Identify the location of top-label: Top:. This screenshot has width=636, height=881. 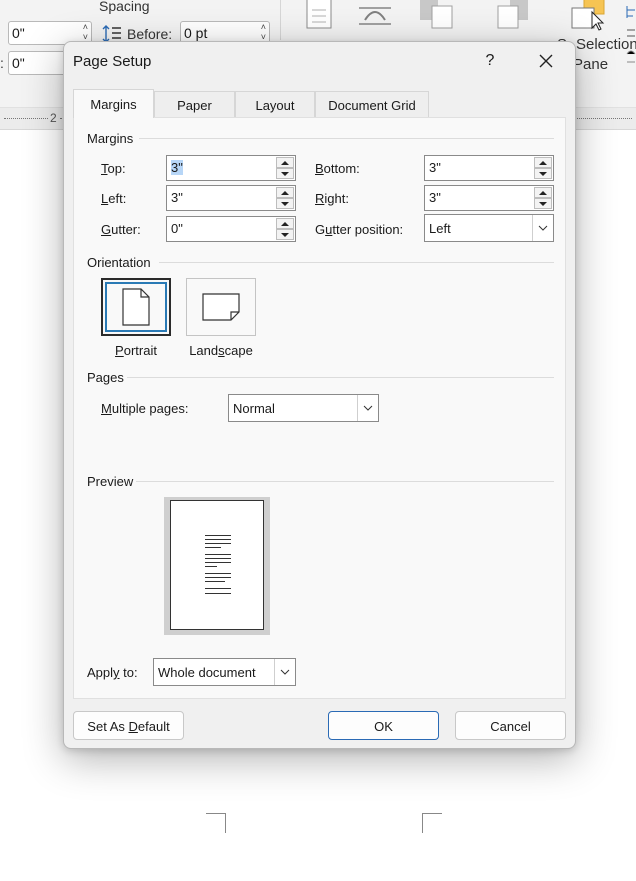
(113, 168).